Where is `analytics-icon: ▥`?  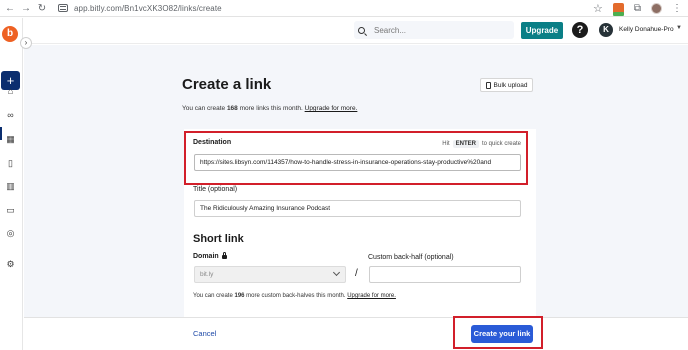 analytics-icon: ▥ is located at coordinates (10, 186).